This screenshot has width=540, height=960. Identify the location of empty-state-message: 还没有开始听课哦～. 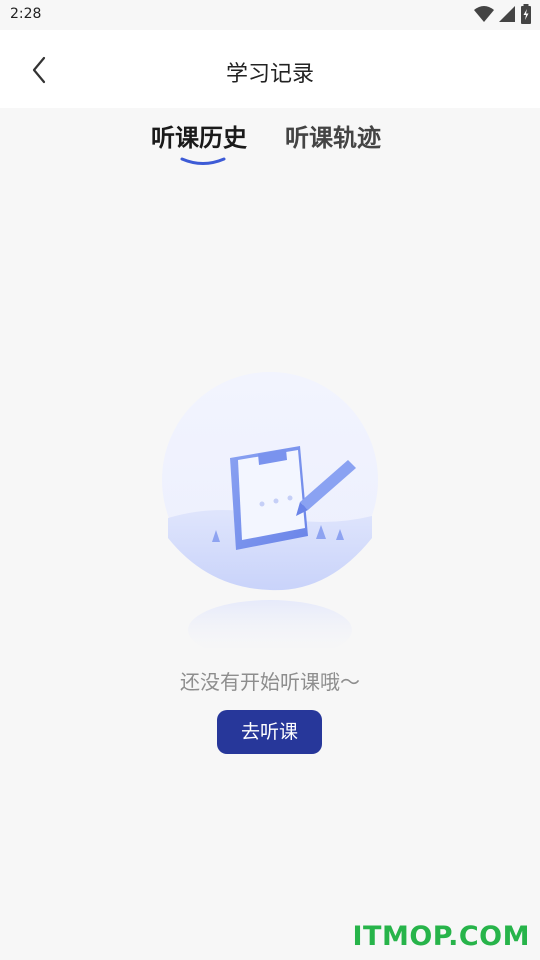
(270, 682).